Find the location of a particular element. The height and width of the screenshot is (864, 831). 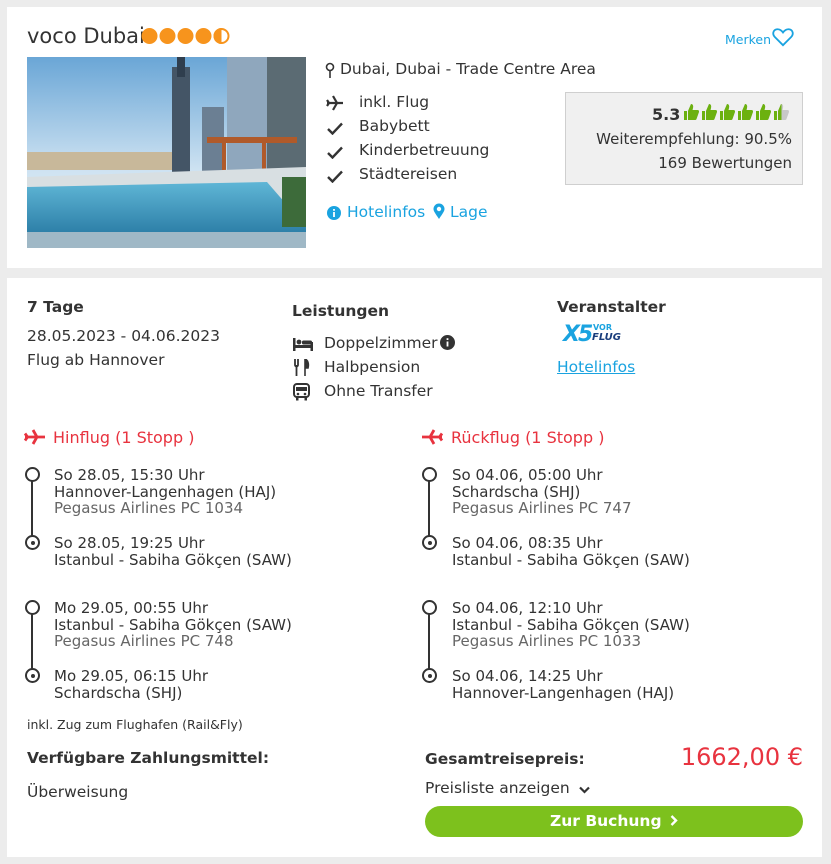

service-board: Halbpension is located at coordinates (372, 367).